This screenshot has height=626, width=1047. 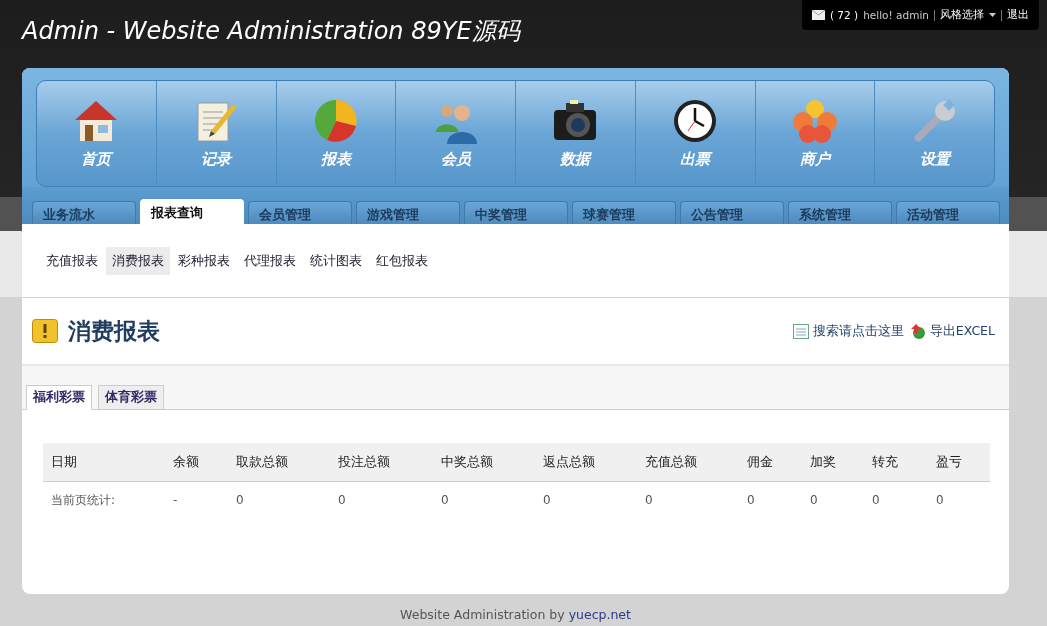 I want to click on nav-label: 记录, so click(x=216, y=159).